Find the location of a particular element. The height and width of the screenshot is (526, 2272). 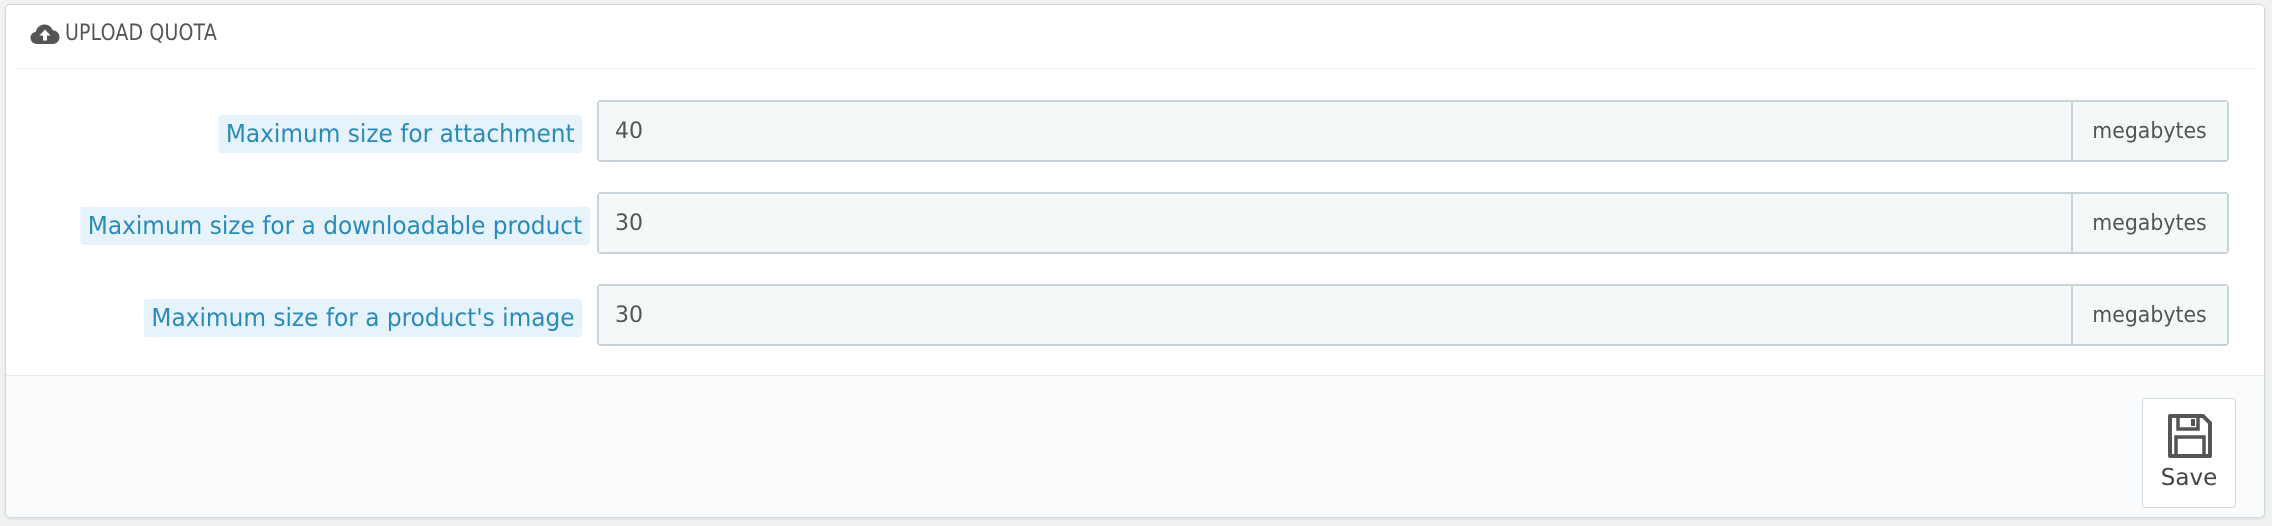

product-image-size-unit-text: megabytes is located at coordinates (2150, 315).